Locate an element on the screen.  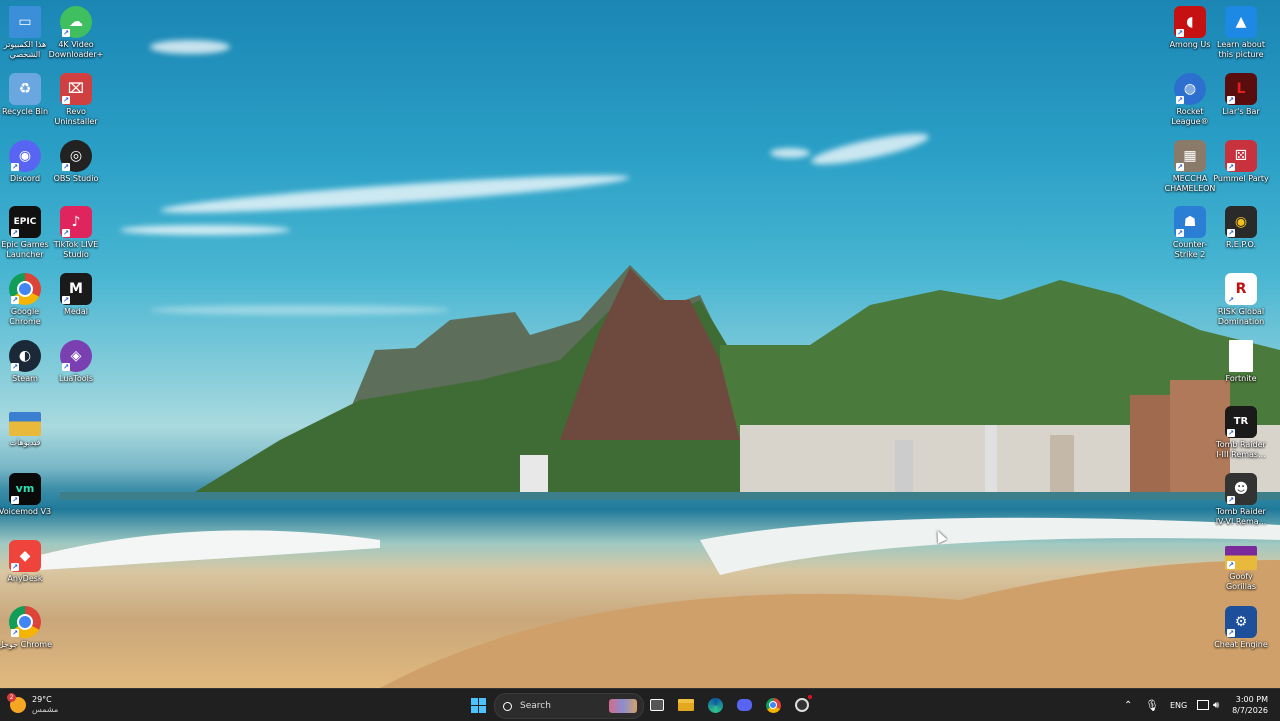
google-chrome-icon is located at coordinates (773, 705).